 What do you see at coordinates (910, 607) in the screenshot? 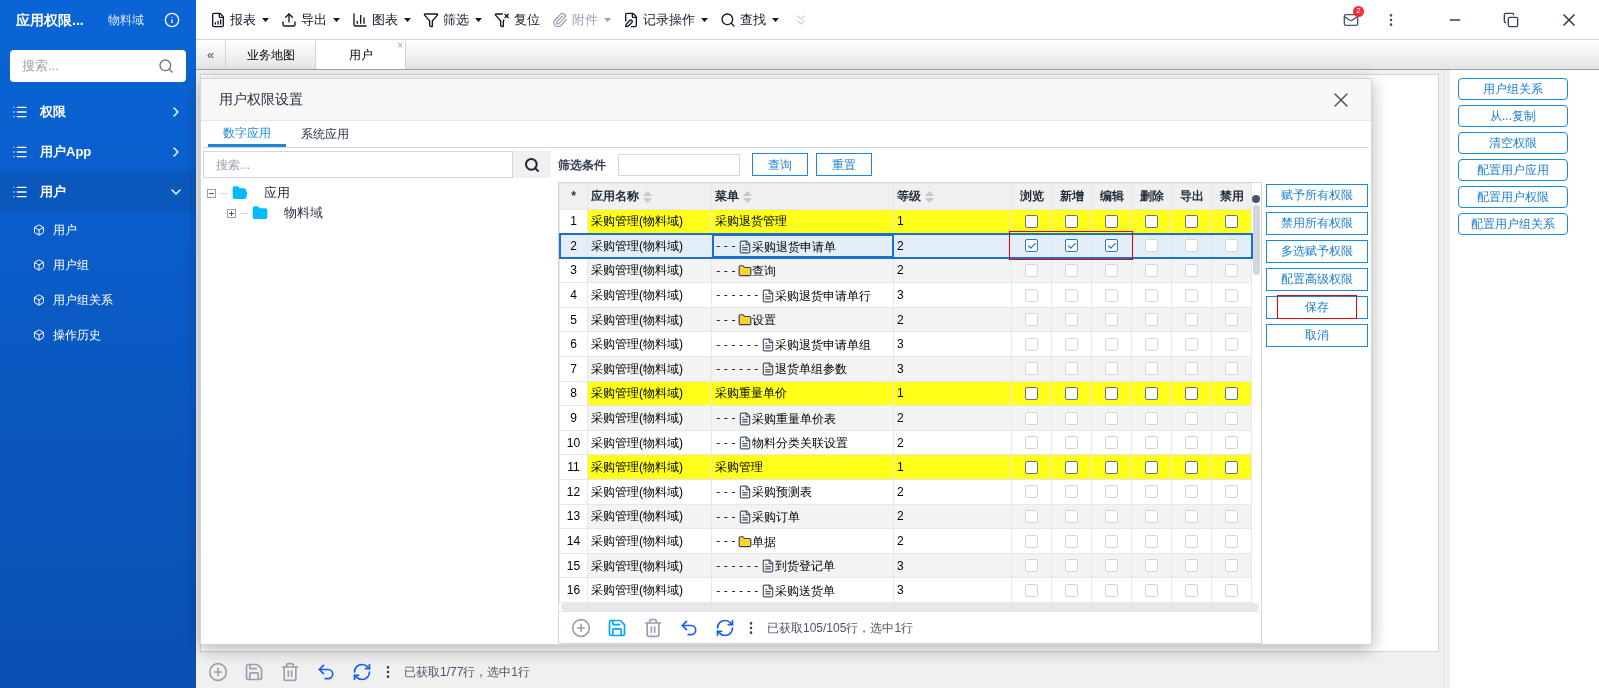
I see `horizontal-scrollbar` at bounding box center [910, 607].